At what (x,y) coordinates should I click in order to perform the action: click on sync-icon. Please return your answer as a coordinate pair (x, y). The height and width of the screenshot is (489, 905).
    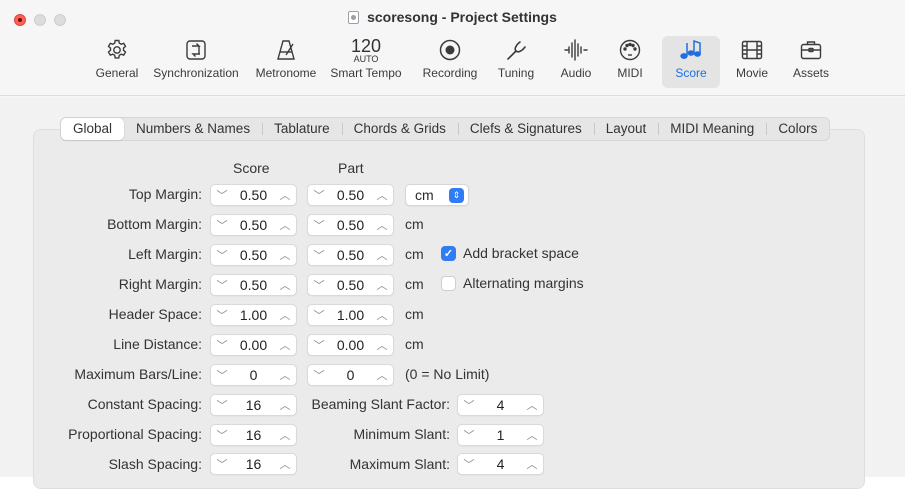
    Looking at the image, I should click on (196, 50).